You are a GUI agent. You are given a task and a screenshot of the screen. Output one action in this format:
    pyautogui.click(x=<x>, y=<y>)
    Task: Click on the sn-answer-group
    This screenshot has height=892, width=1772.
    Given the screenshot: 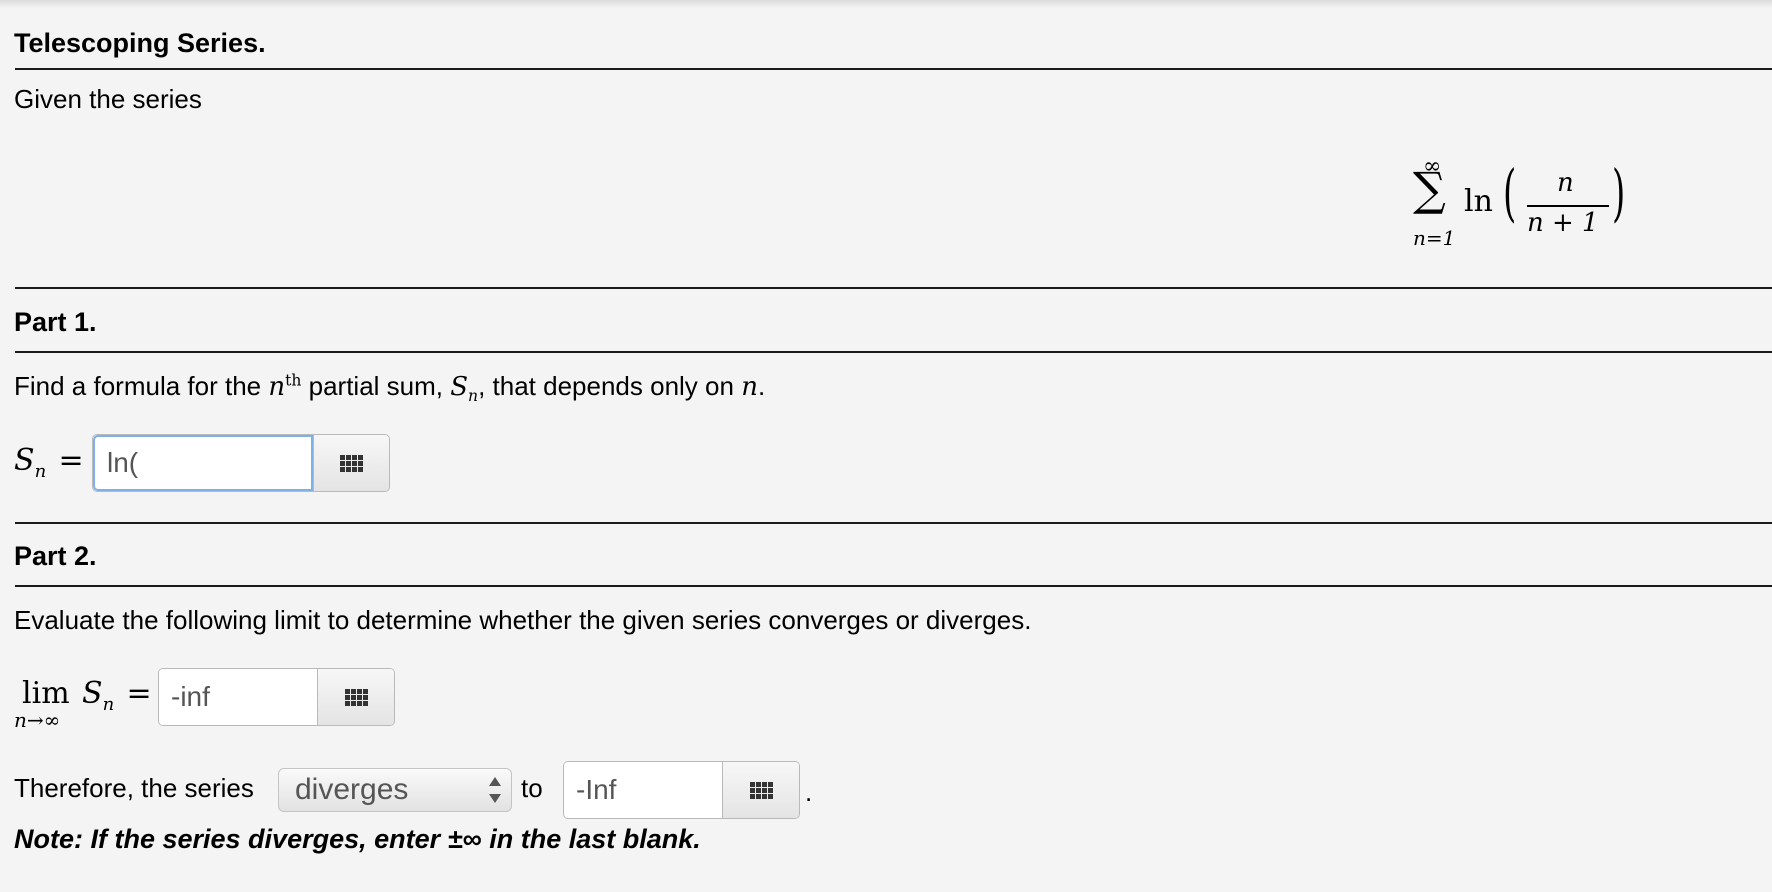 What is the action you would take?
    pyautogui.click(x=241, y=463)
    